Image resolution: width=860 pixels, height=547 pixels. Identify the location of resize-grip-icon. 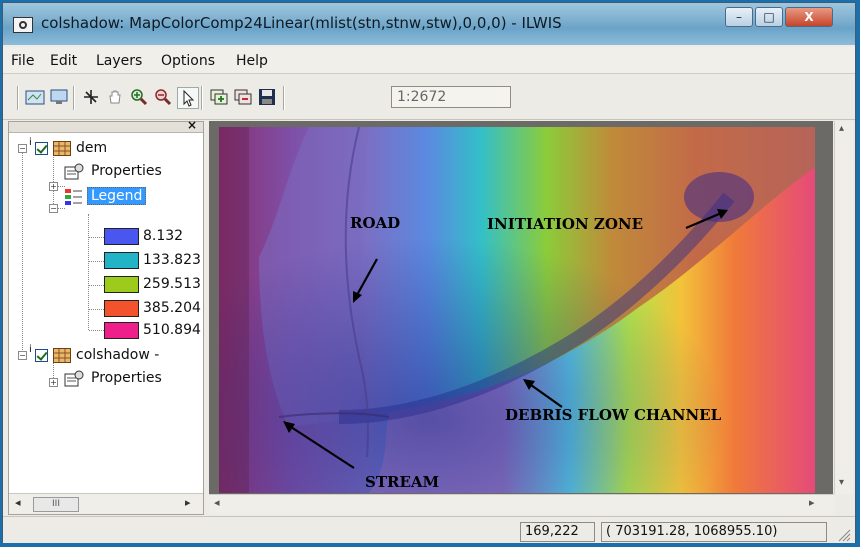
(844, 536).